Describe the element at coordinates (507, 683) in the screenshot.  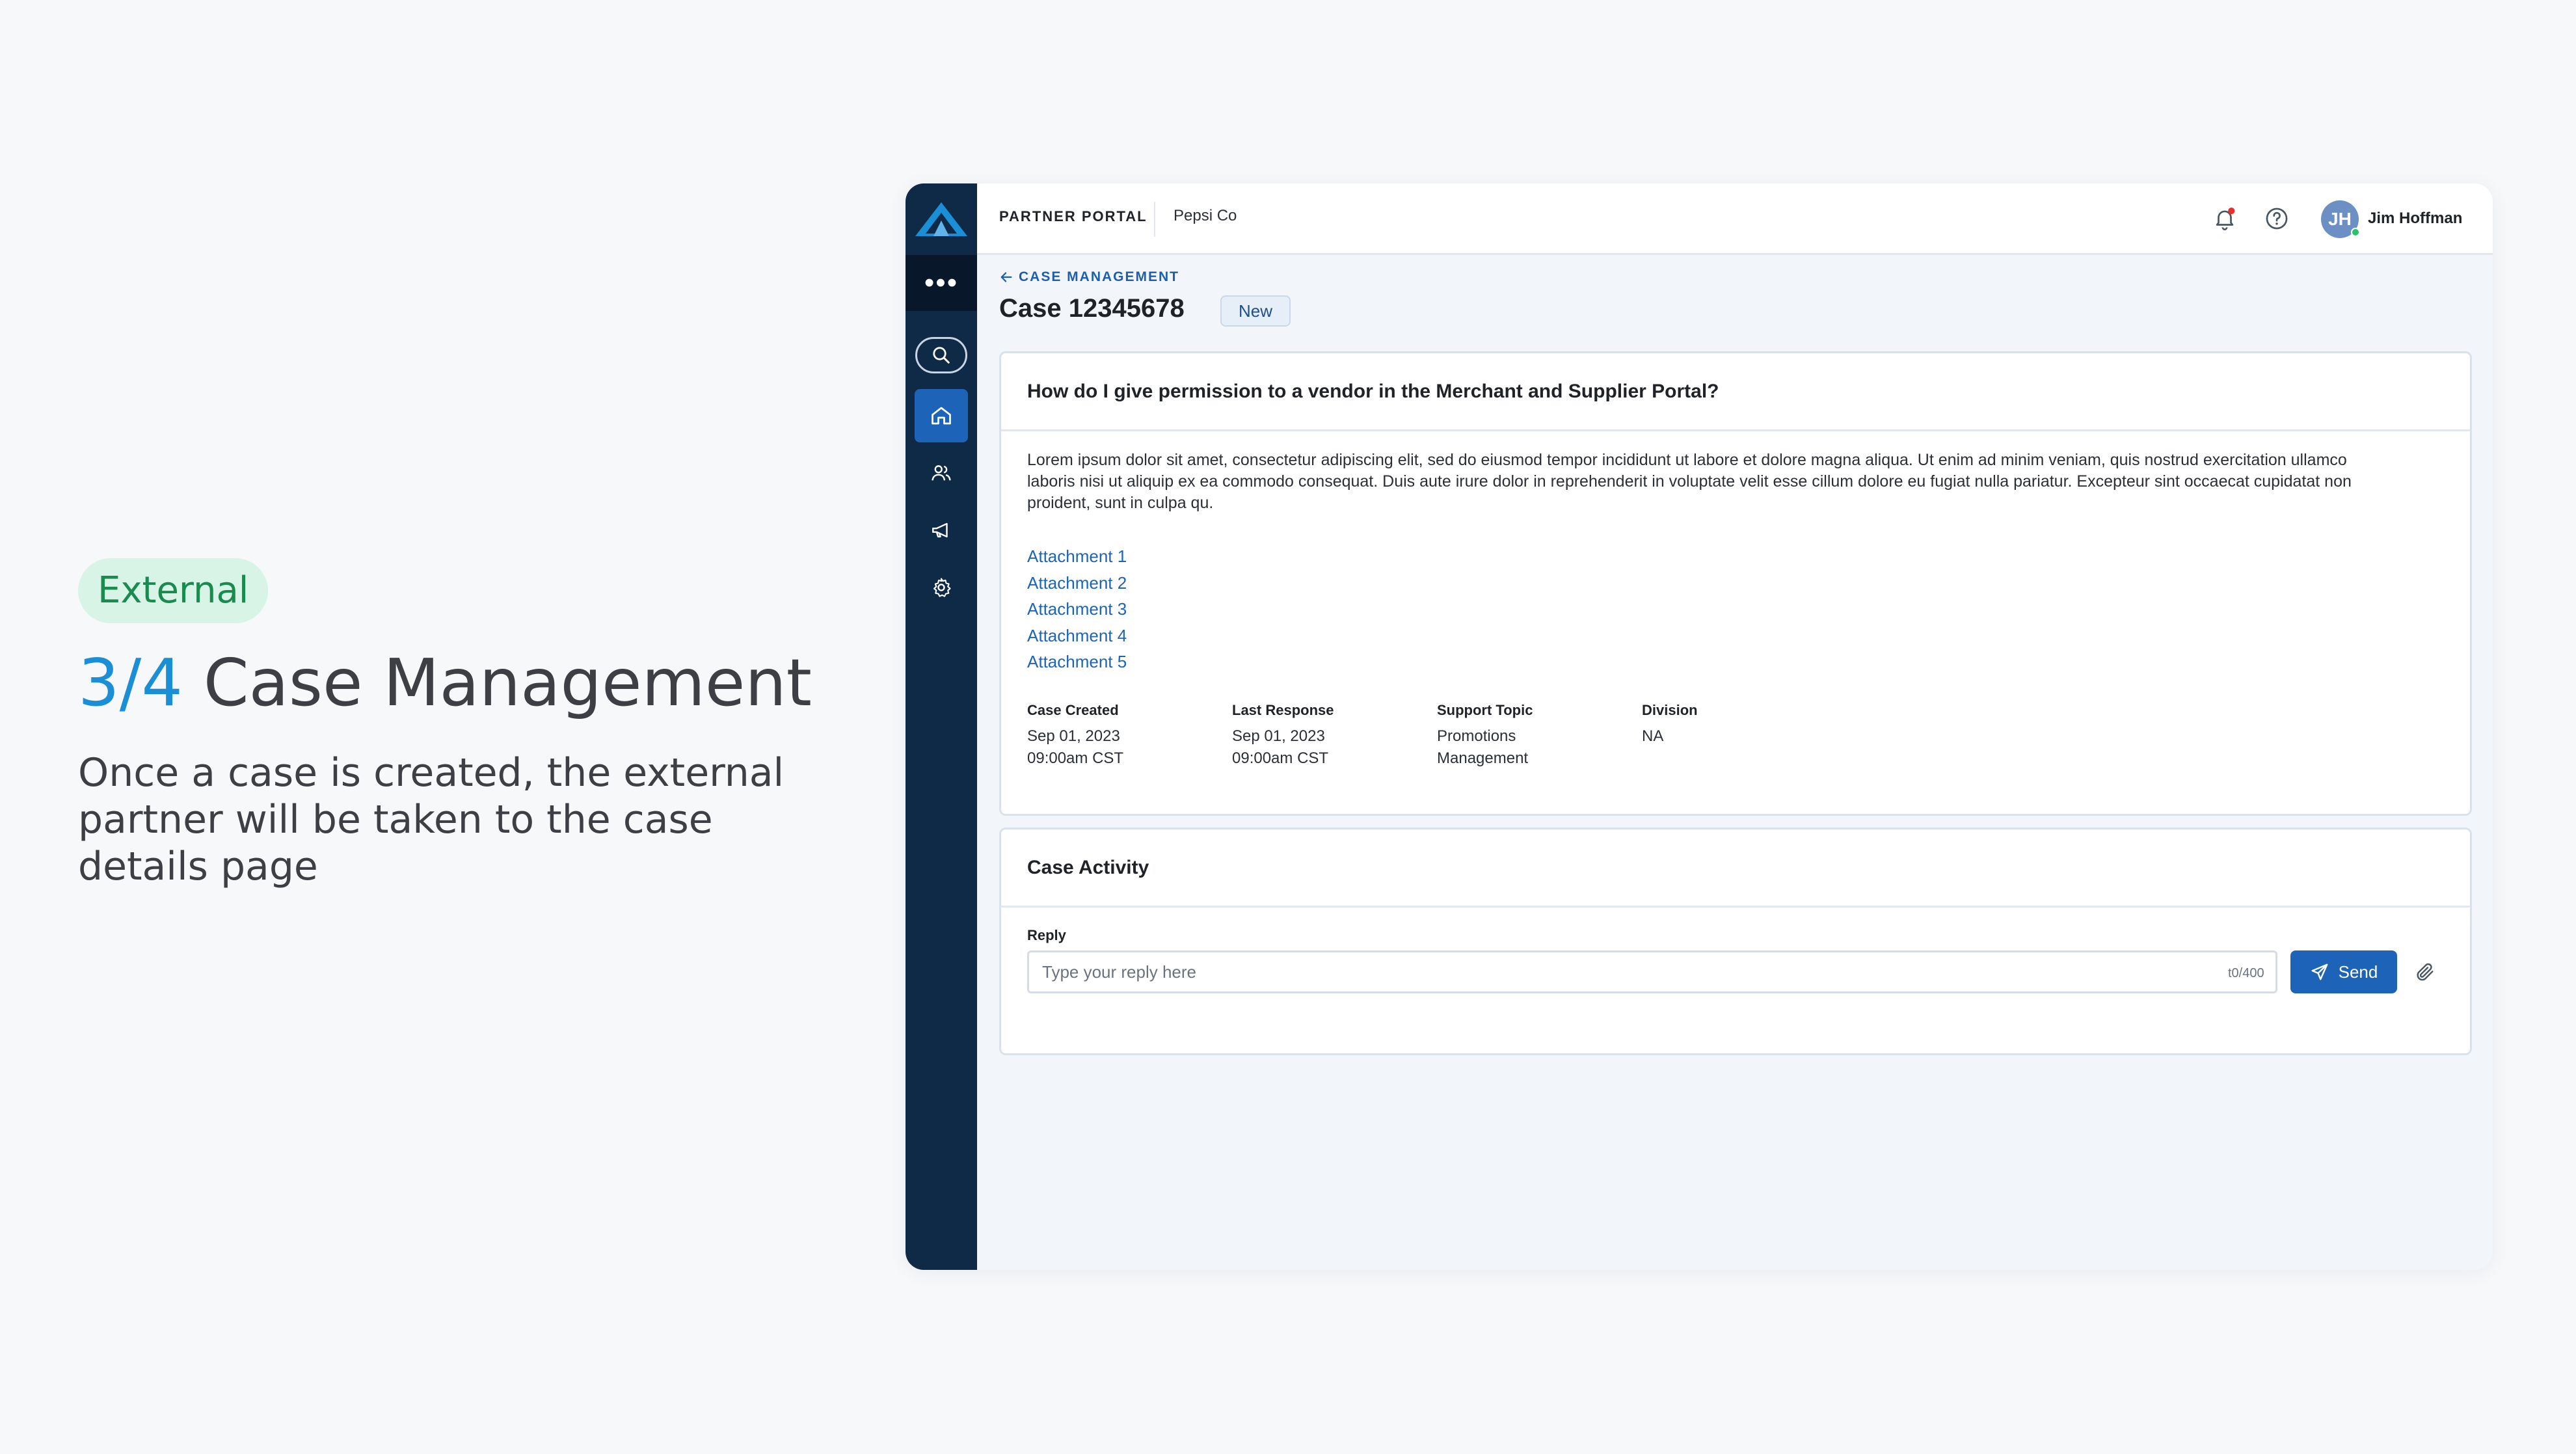
I see `slide-title-text: Case Management` at that location.